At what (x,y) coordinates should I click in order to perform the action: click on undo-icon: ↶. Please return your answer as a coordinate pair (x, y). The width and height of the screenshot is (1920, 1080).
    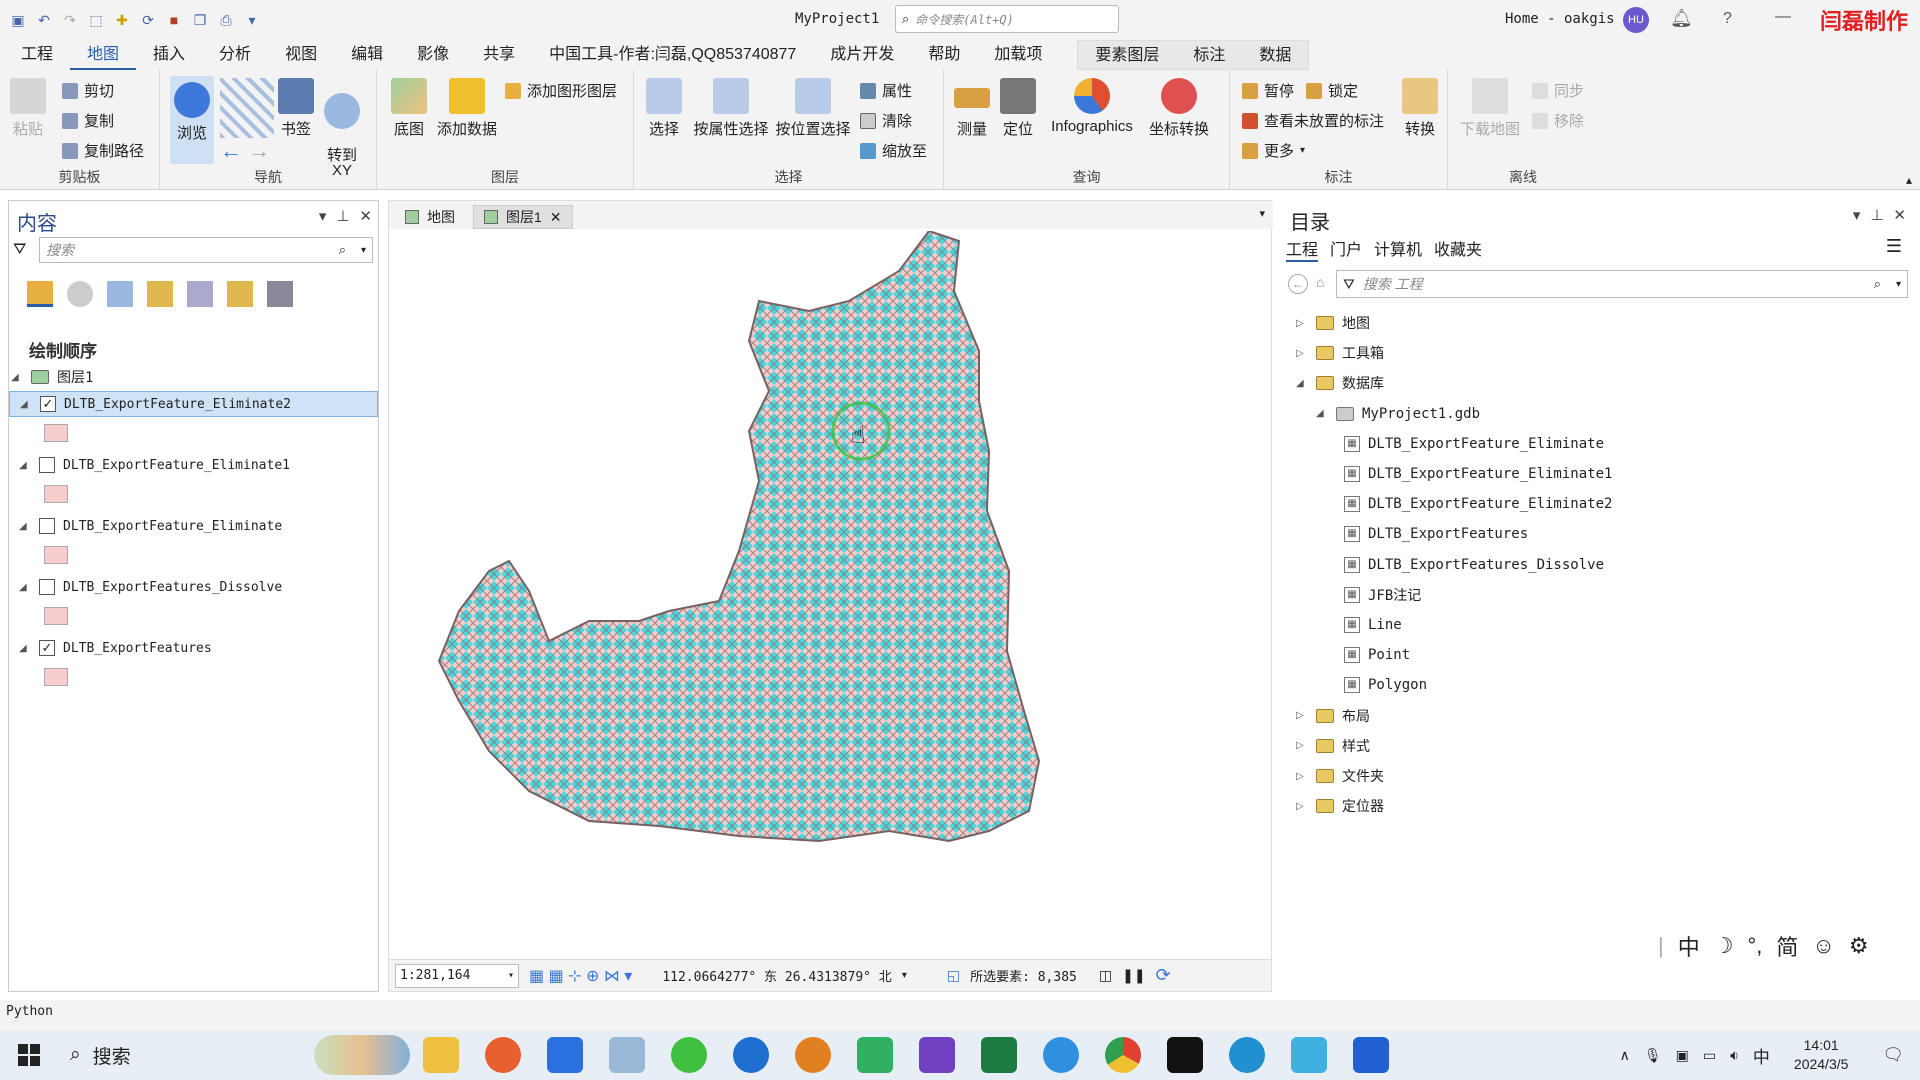
    Looking at the image, I should click on (44, 20).